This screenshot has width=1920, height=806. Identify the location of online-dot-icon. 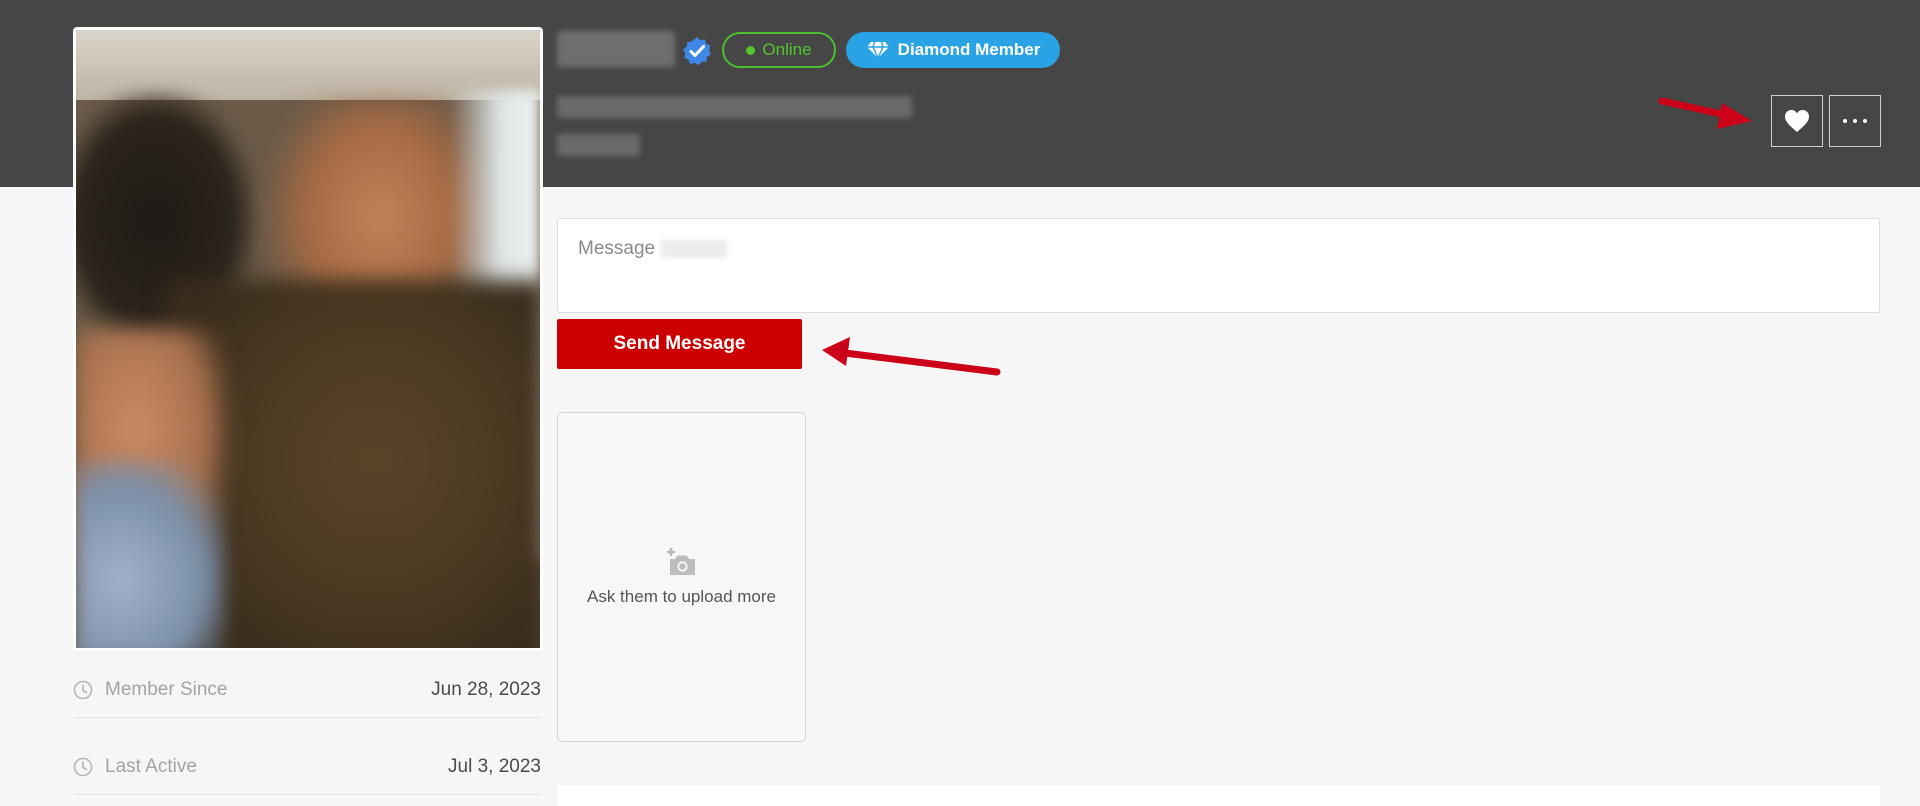
(751, 50).